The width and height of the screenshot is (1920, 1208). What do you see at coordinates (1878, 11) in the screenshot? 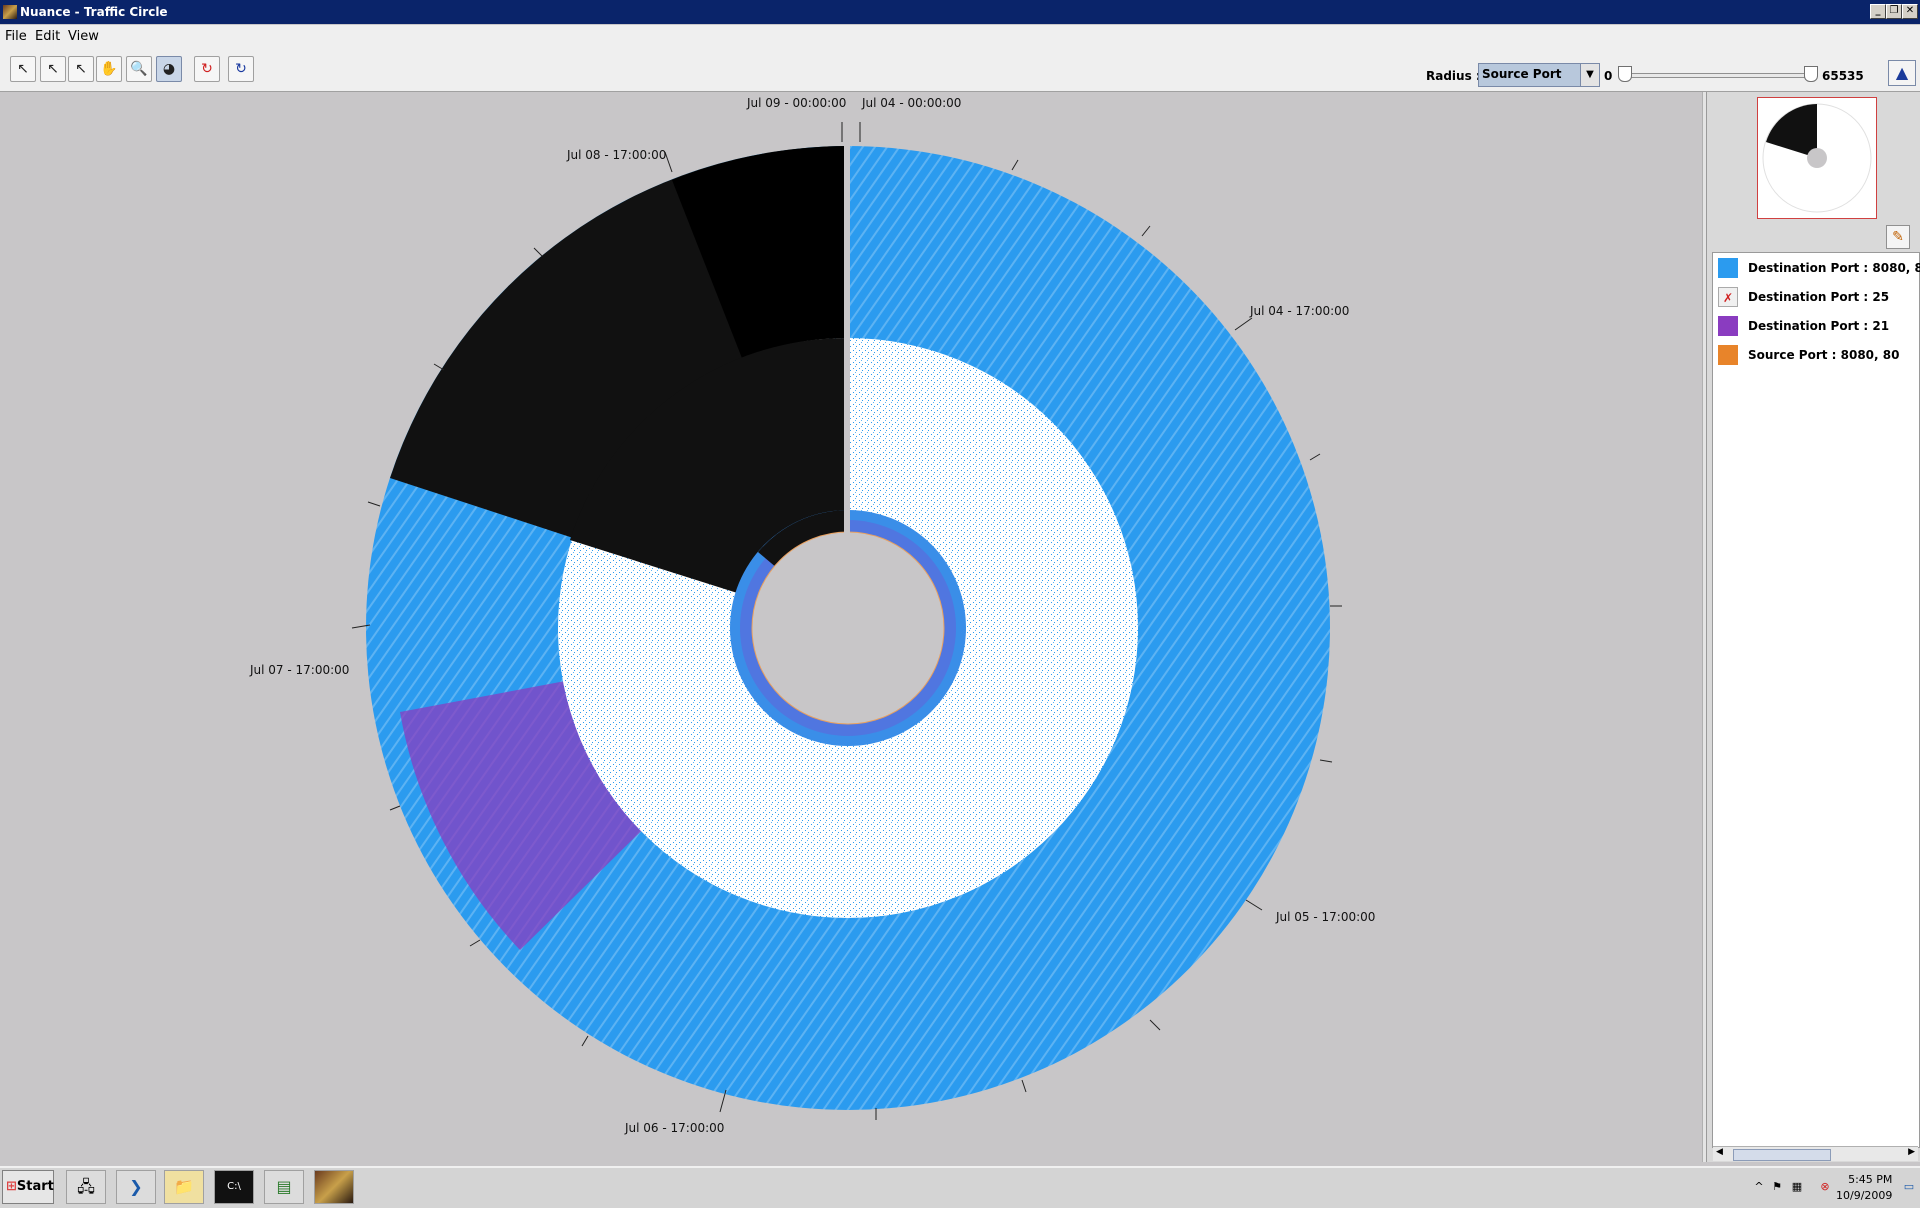
I see `minimize-icon: _` at bounding box center [1878, 11].